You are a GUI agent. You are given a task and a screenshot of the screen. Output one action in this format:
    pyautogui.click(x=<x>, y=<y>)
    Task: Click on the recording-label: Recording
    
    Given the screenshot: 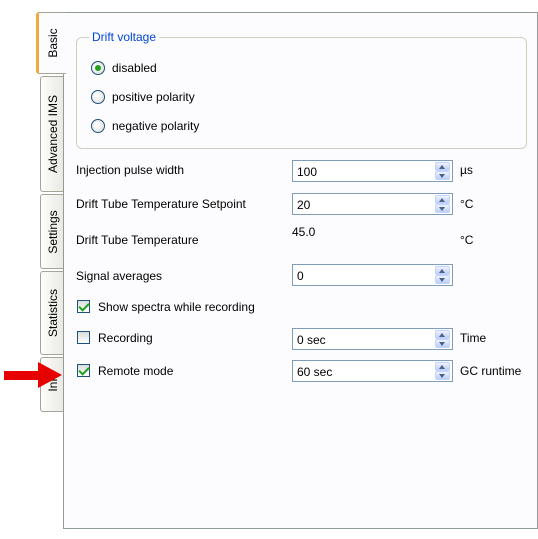 What is the action you would take?
    pyautogui.click(x=125, y=338)
    